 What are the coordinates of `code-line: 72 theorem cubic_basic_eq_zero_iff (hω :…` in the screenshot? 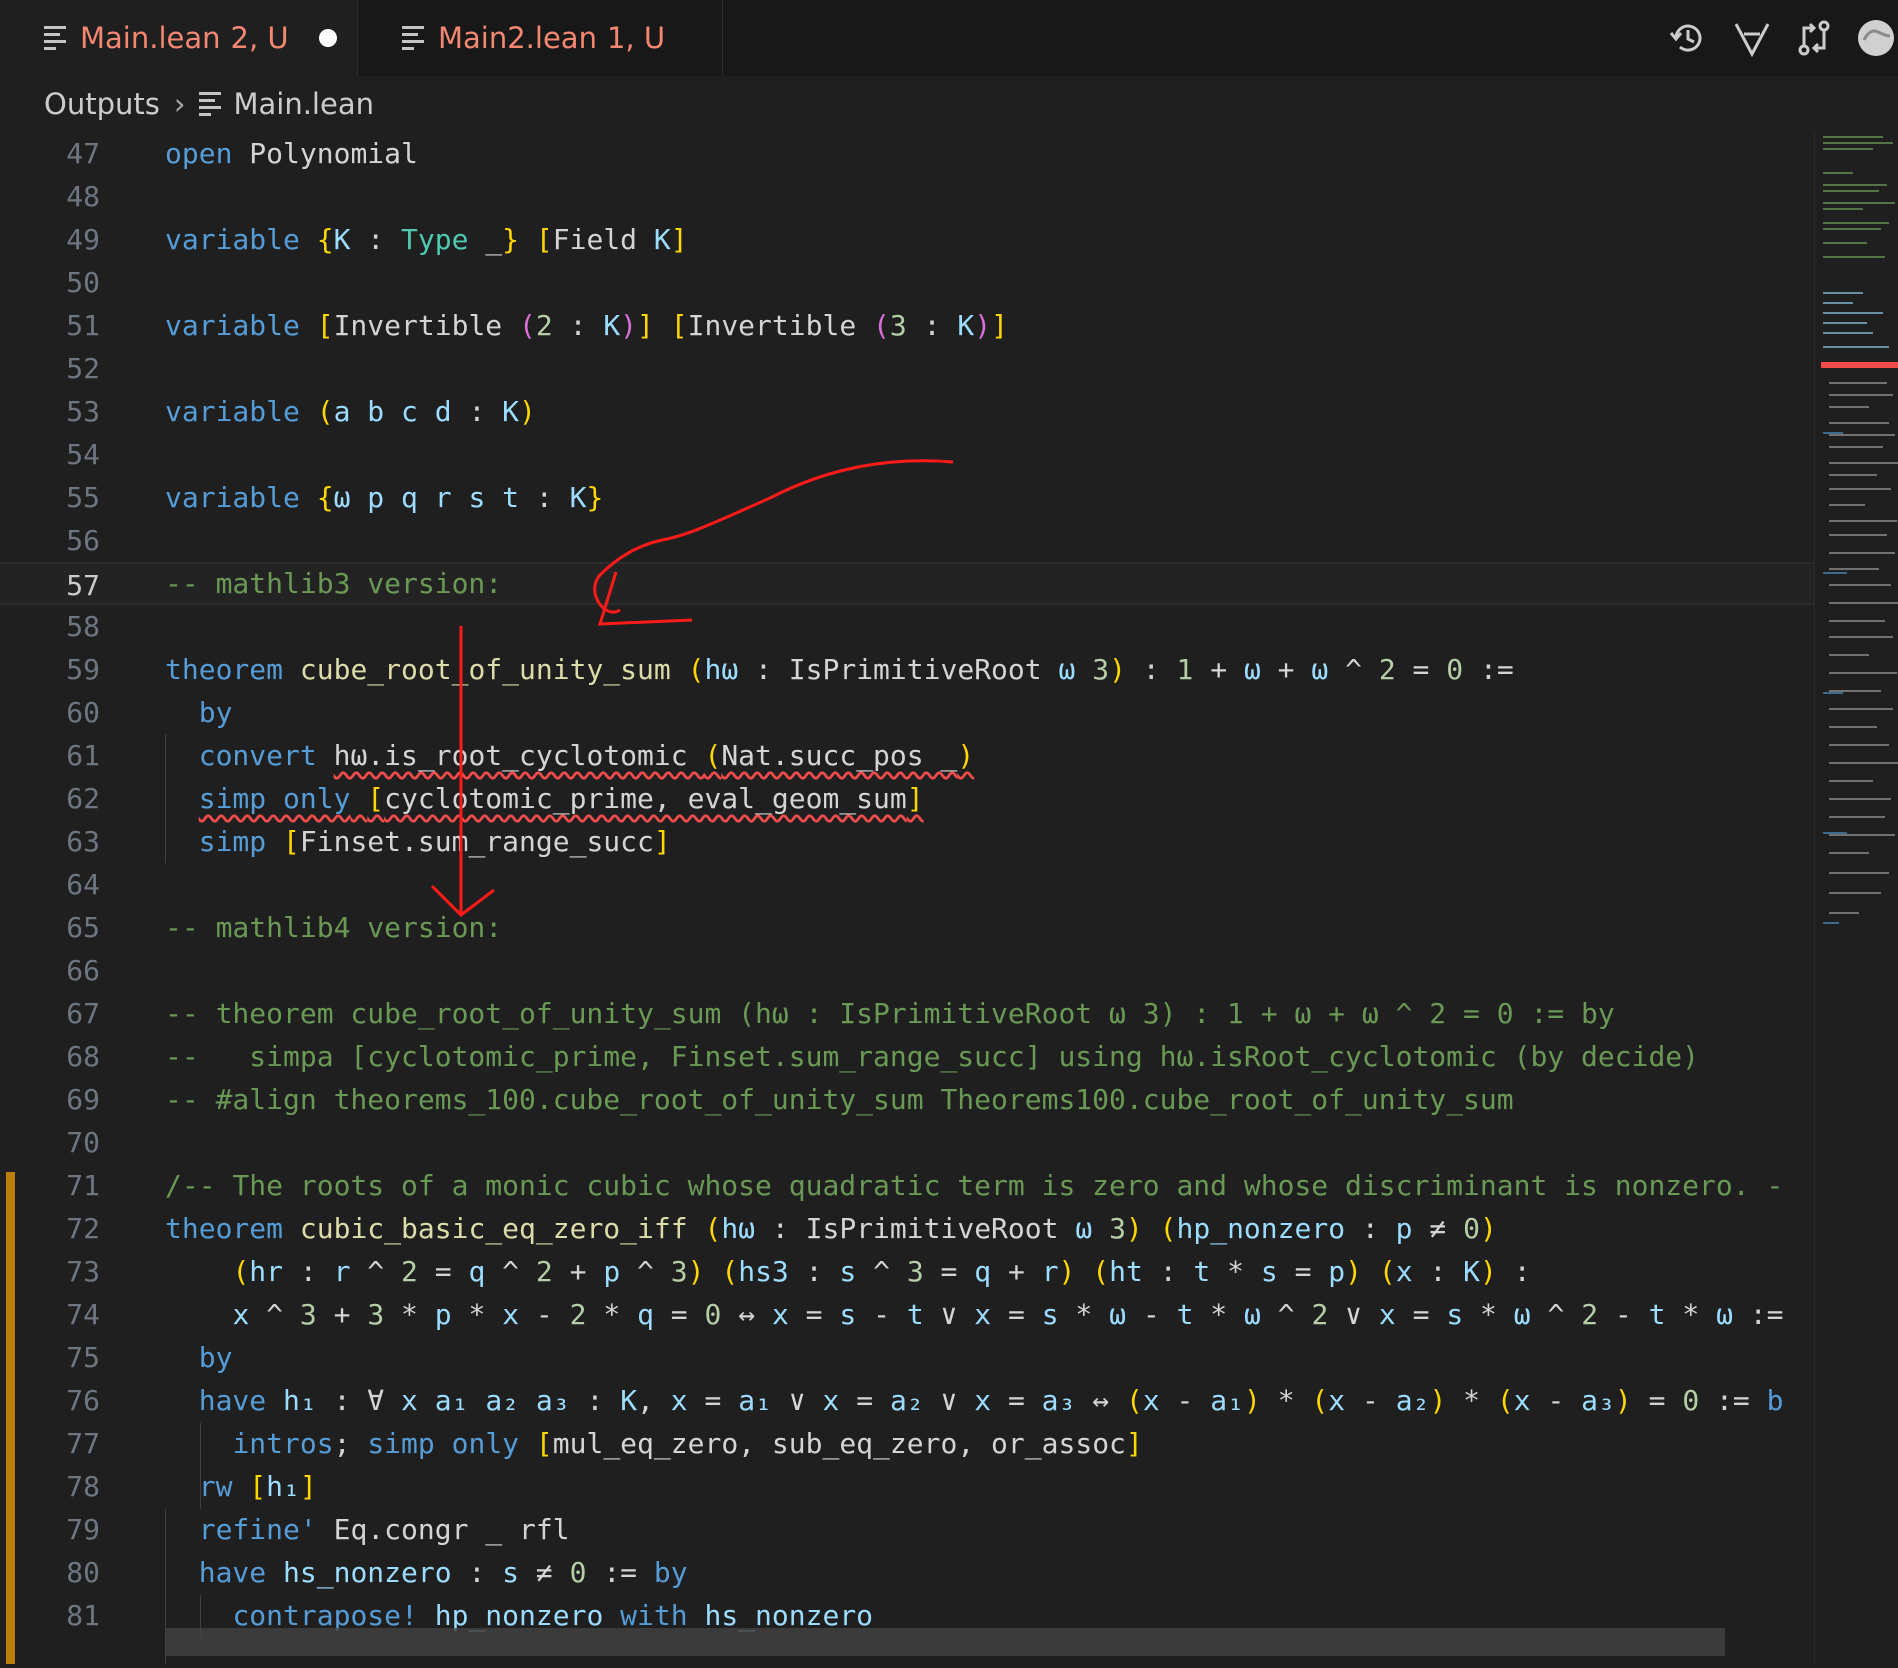 It's located at (907, 1228).